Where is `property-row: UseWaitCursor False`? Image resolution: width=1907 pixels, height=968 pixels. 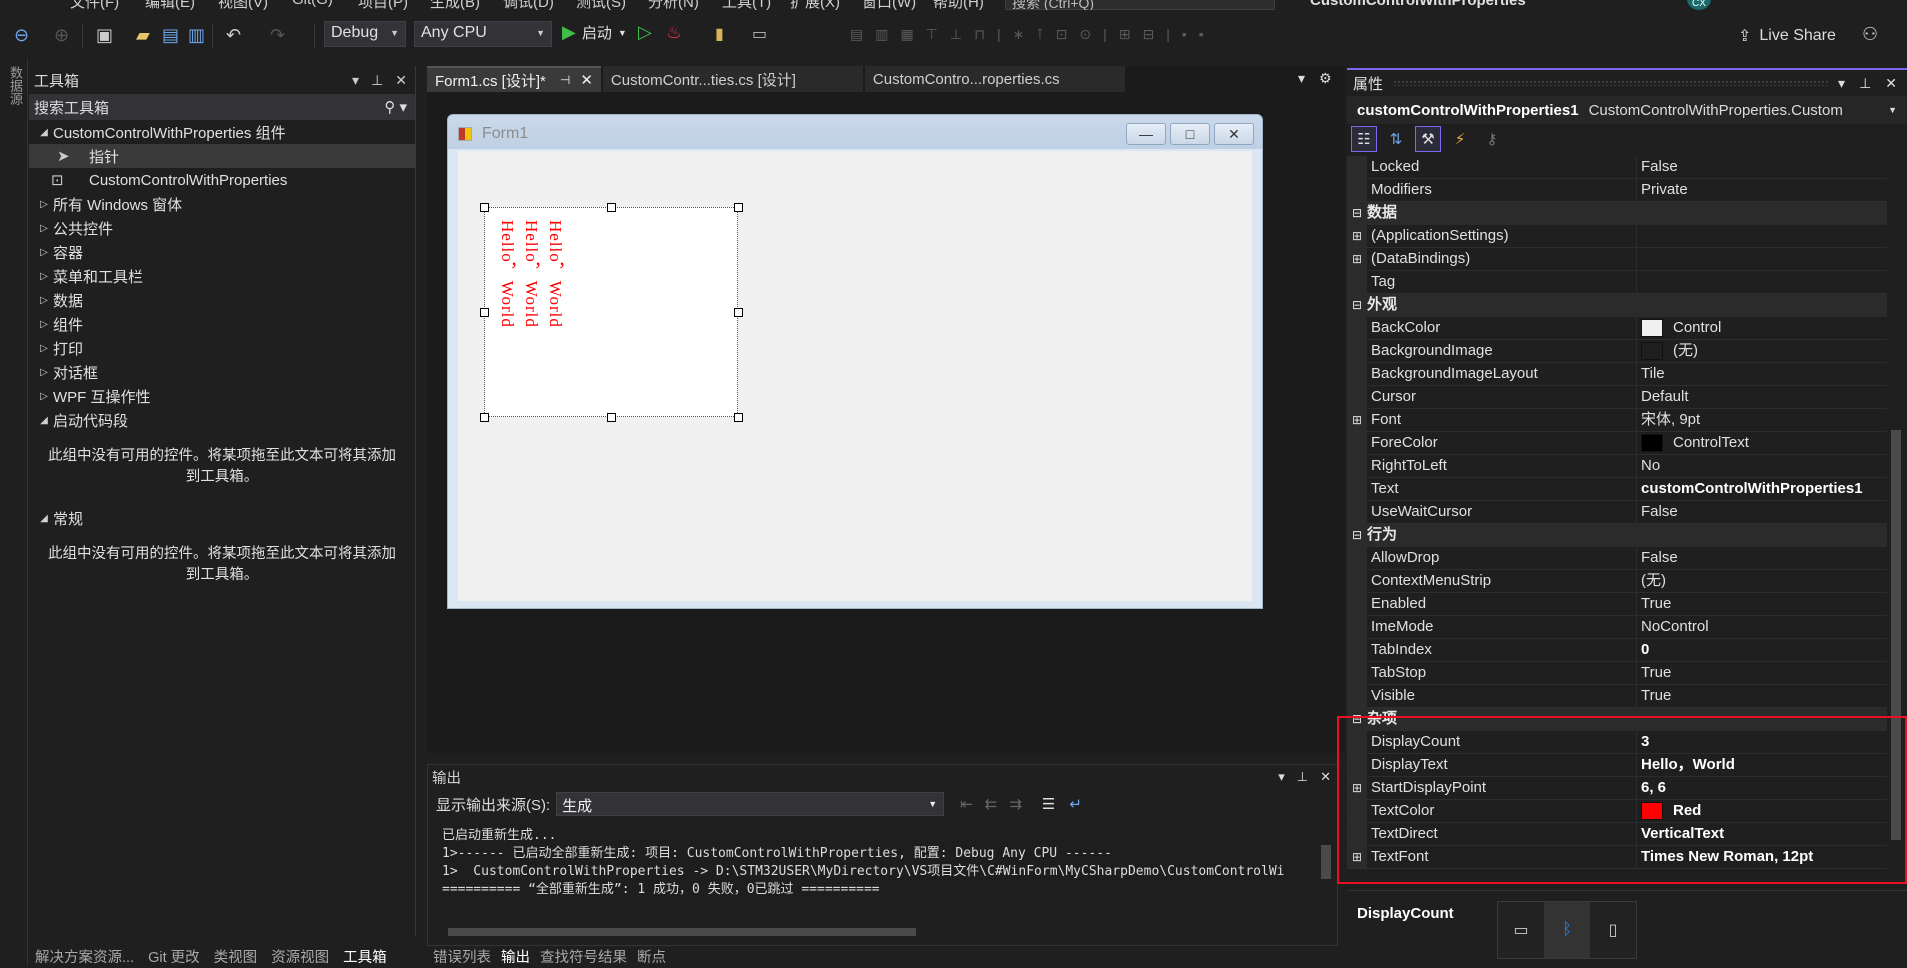 property-row: UseWaitCursor False is located at coordinates (1617, 512).